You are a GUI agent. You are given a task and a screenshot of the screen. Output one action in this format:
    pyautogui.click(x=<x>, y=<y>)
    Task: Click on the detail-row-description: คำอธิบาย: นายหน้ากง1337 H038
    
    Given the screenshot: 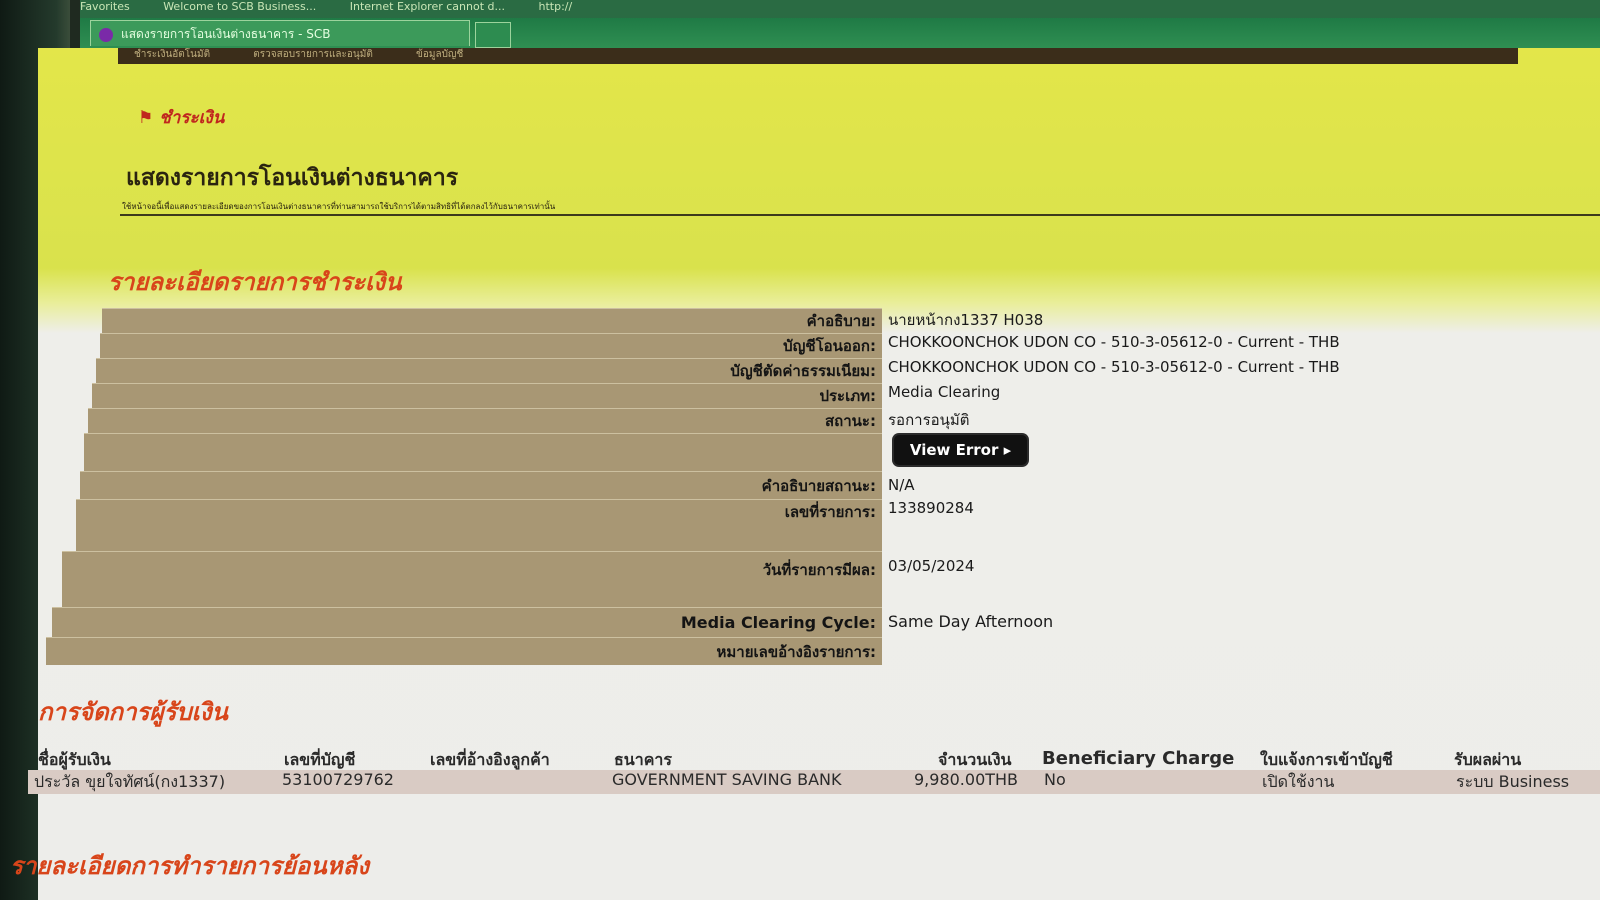 What is the action you would take?
    pyautogui.click(x=819, y=320)
    